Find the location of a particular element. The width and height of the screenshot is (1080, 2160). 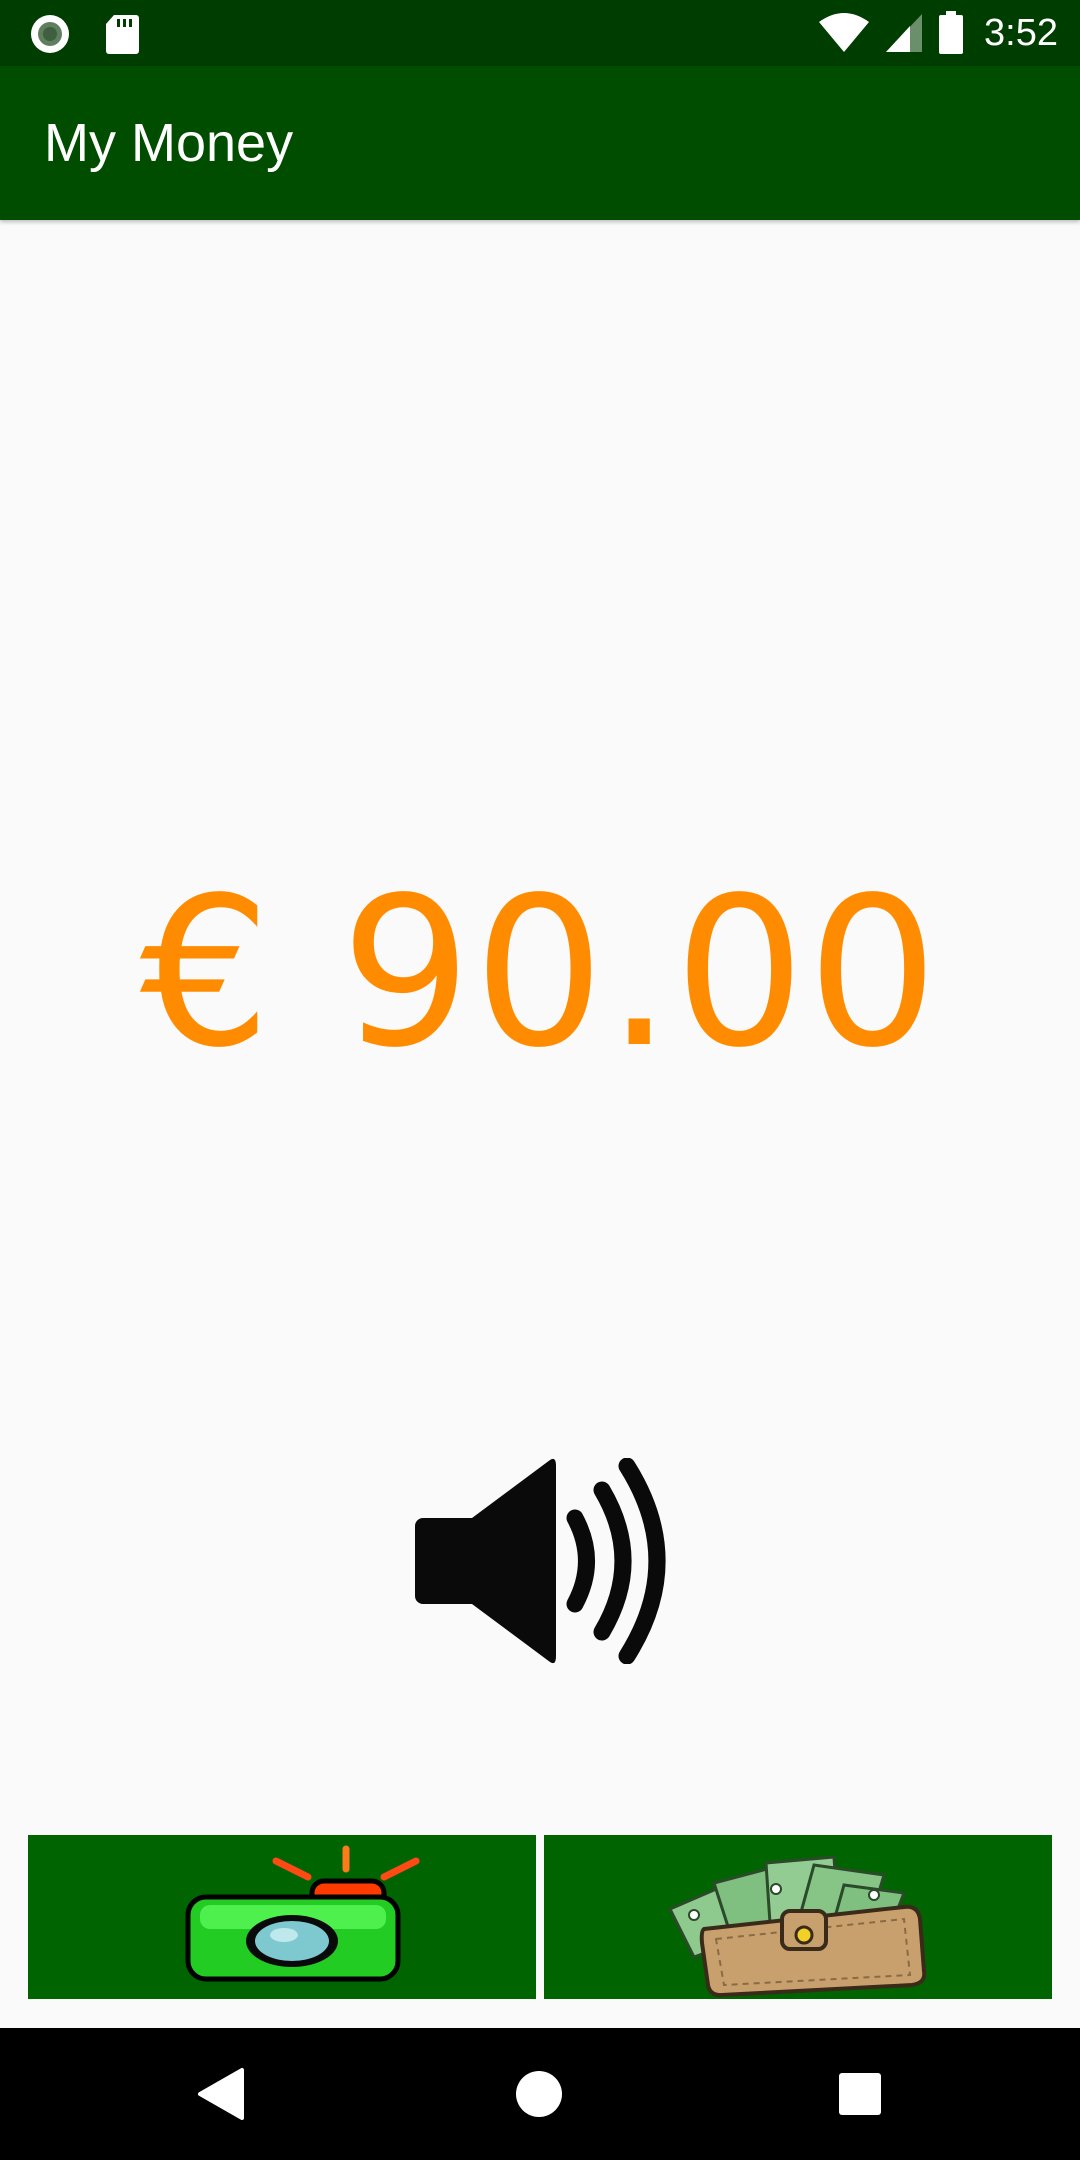

wallet-icon is located at coordinates (797, 1926).